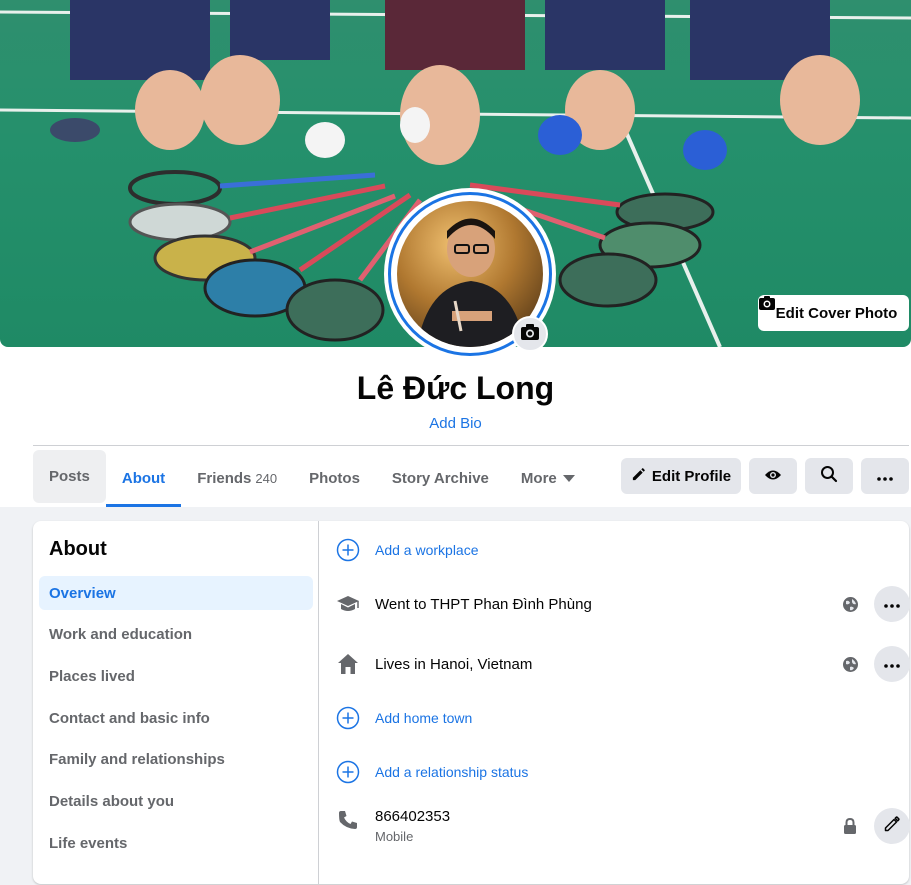 The image size is (911, 885). What do you see at coordinates (427, 550) in the screenshot?
I see `add-workplace-link: Add a workplace` at bounding box center [427, 550].